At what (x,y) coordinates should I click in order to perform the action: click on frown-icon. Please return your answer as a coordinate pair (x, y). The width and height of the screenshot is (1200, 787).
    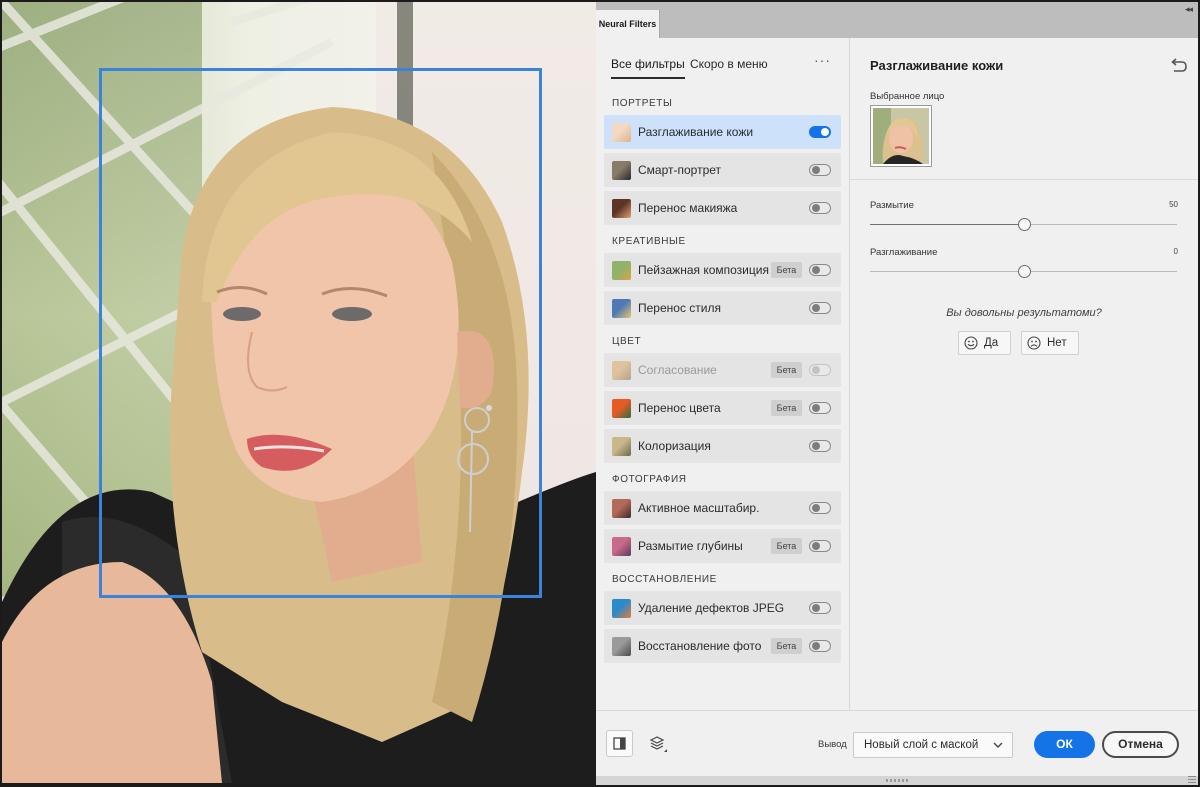
    Looking at the image, I should click on (1034, 343).